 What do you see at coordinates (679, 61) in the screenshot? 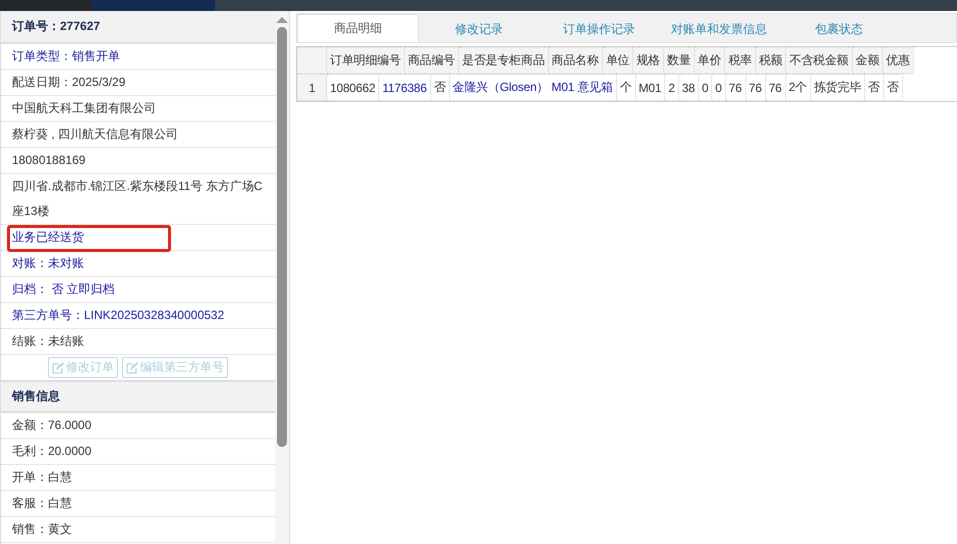
I see `column-header: 数量` at bounding box center [679, 61].